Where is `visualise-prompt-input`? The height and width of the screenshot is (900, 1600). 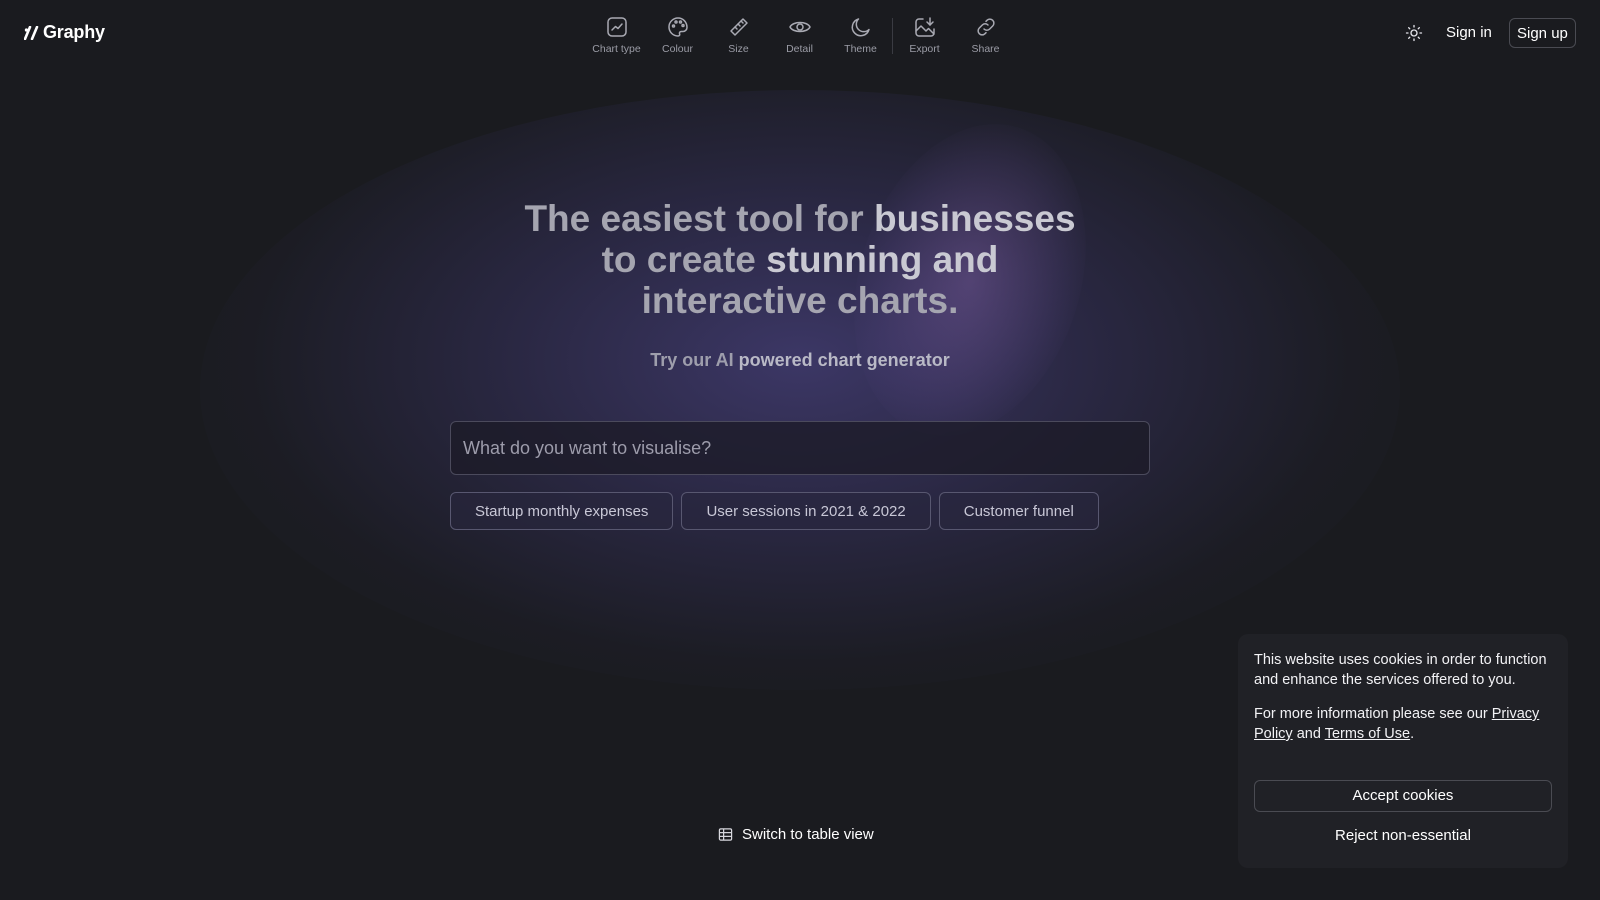 visualise-prompt-input is located at coordinates (800, 448).